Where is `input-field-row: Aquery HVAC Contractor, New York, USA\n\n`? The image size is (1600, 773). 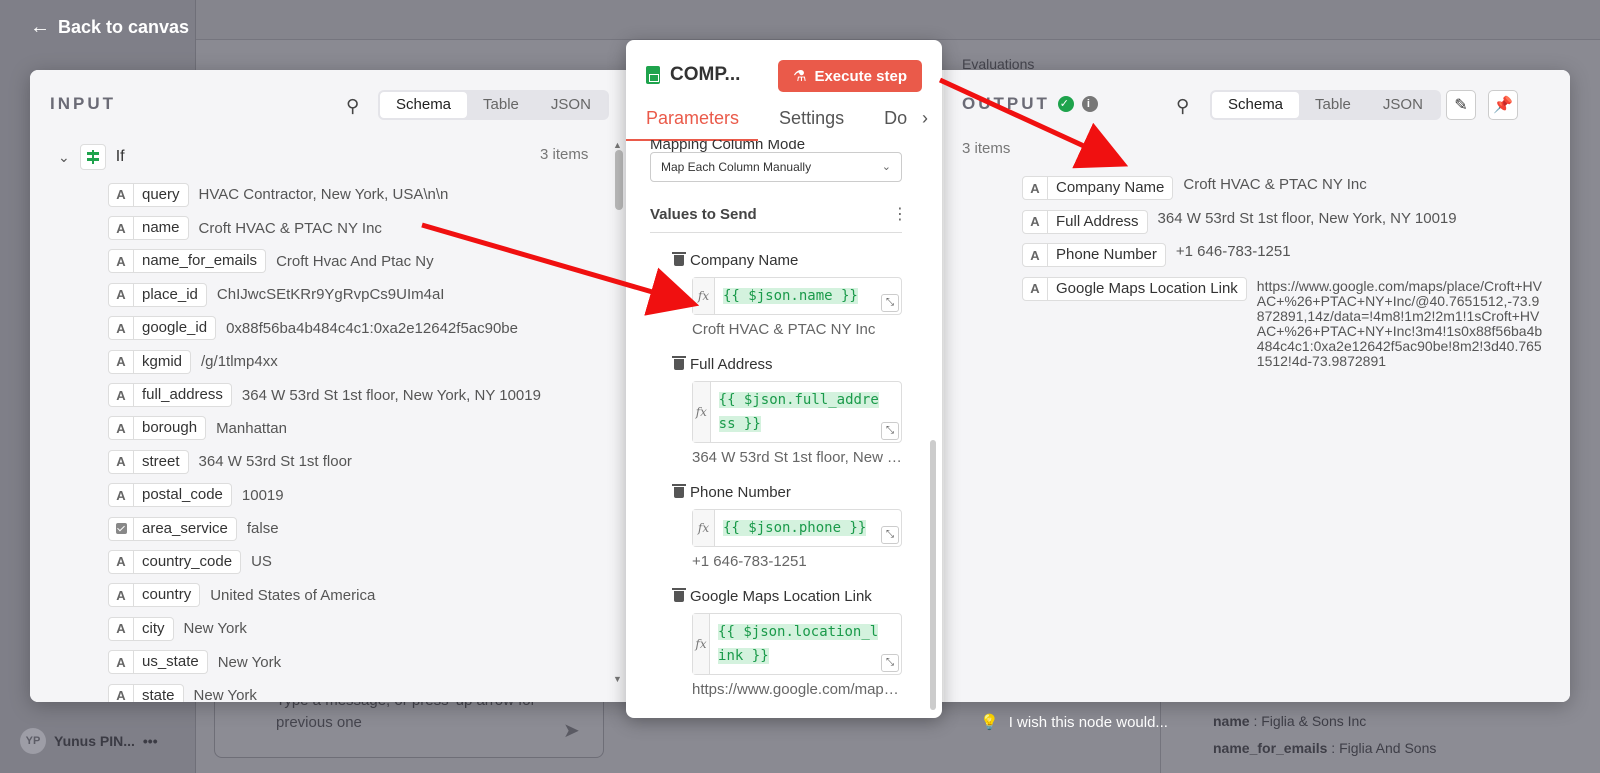 input-field-row: Aquery HVAC Contractor, New York, USA\n\n is located at coordinates (324, 194).